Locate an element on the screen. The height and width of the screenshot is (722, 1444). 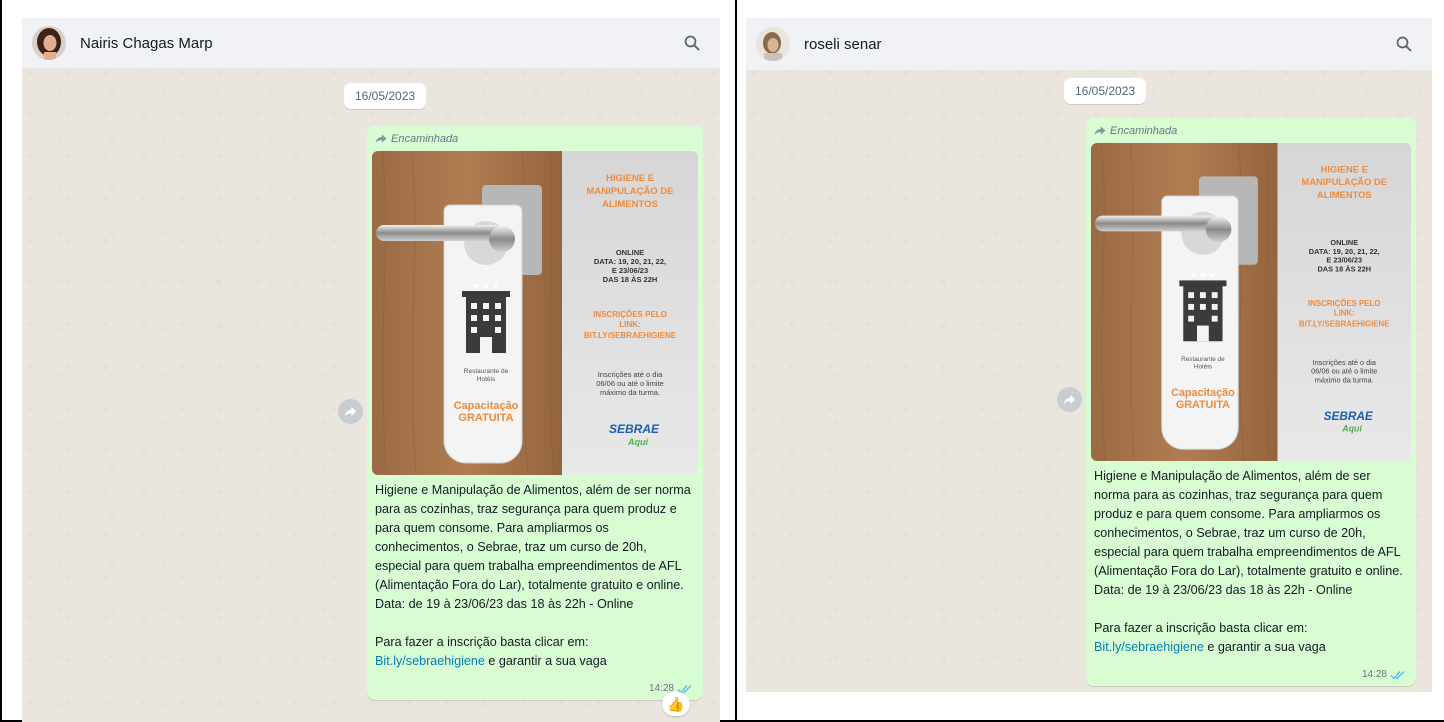
message-time: 14:28 is located at coordinates (1374, 674).